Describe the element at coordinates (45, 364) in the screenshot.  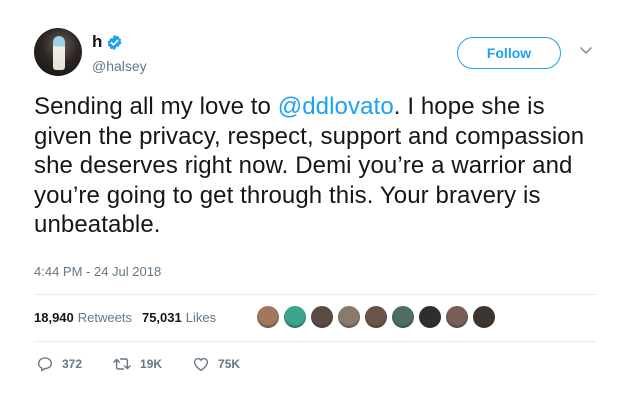
I see `reply-icon` at that location.